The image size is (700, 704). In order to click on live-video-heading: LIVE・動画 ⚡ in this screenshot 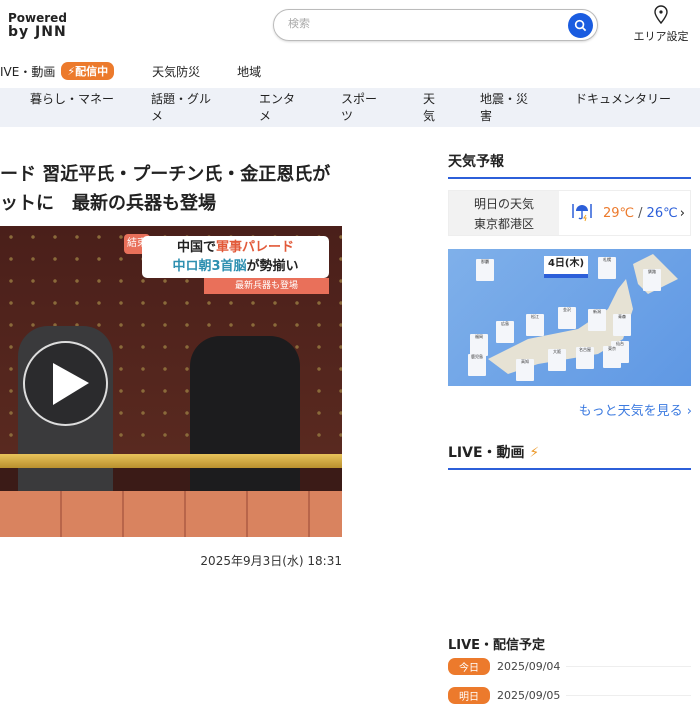, I will do `click(569, 456)`.